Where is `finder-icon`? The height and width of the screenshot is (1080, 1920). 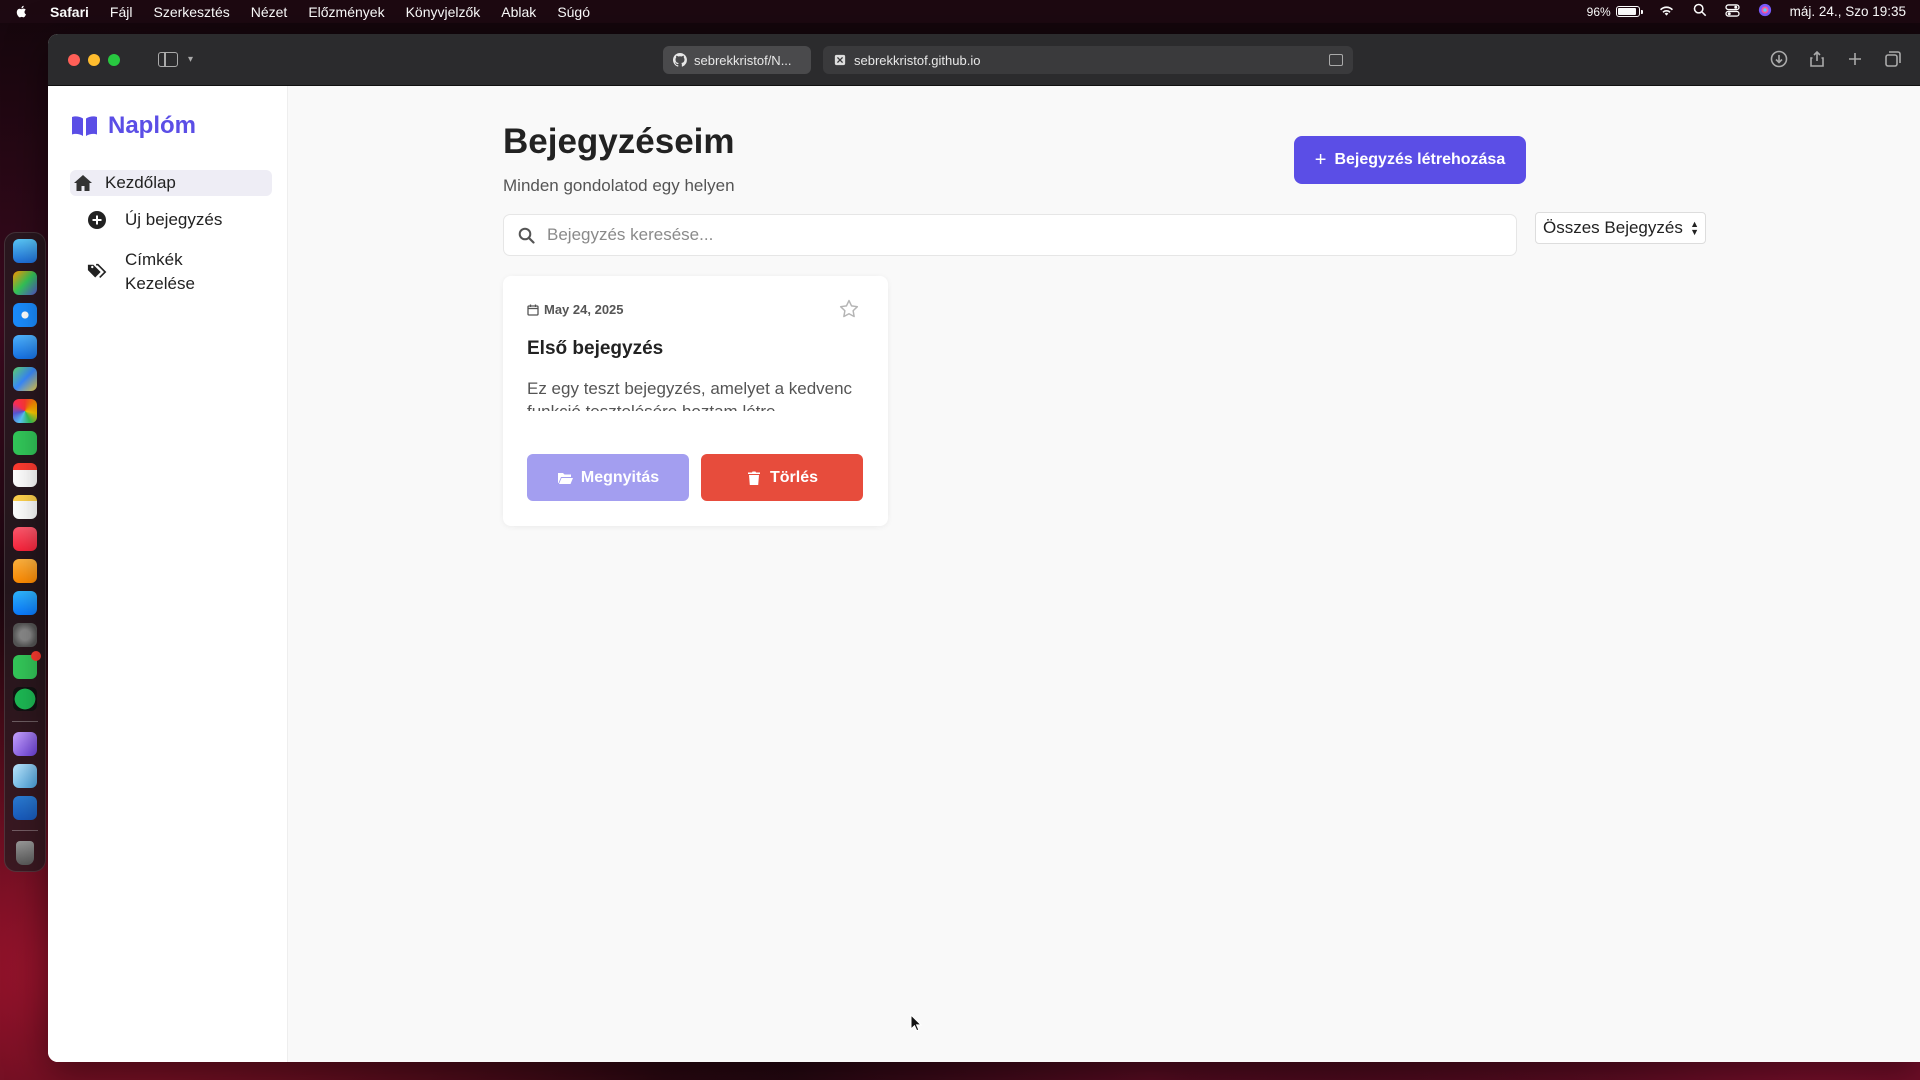 finder-icon is located at coordinates (25, 251).